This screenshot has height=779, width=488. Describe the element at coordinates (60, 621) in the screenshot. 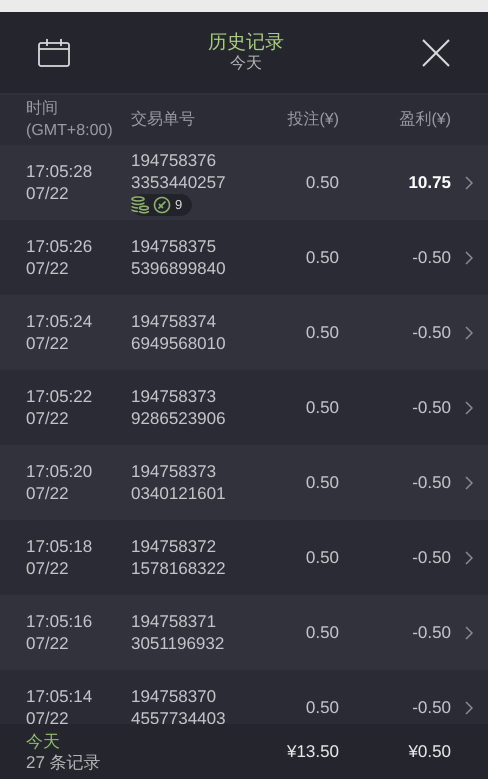

I see `time-cell-text: 17:05:16` at that location.